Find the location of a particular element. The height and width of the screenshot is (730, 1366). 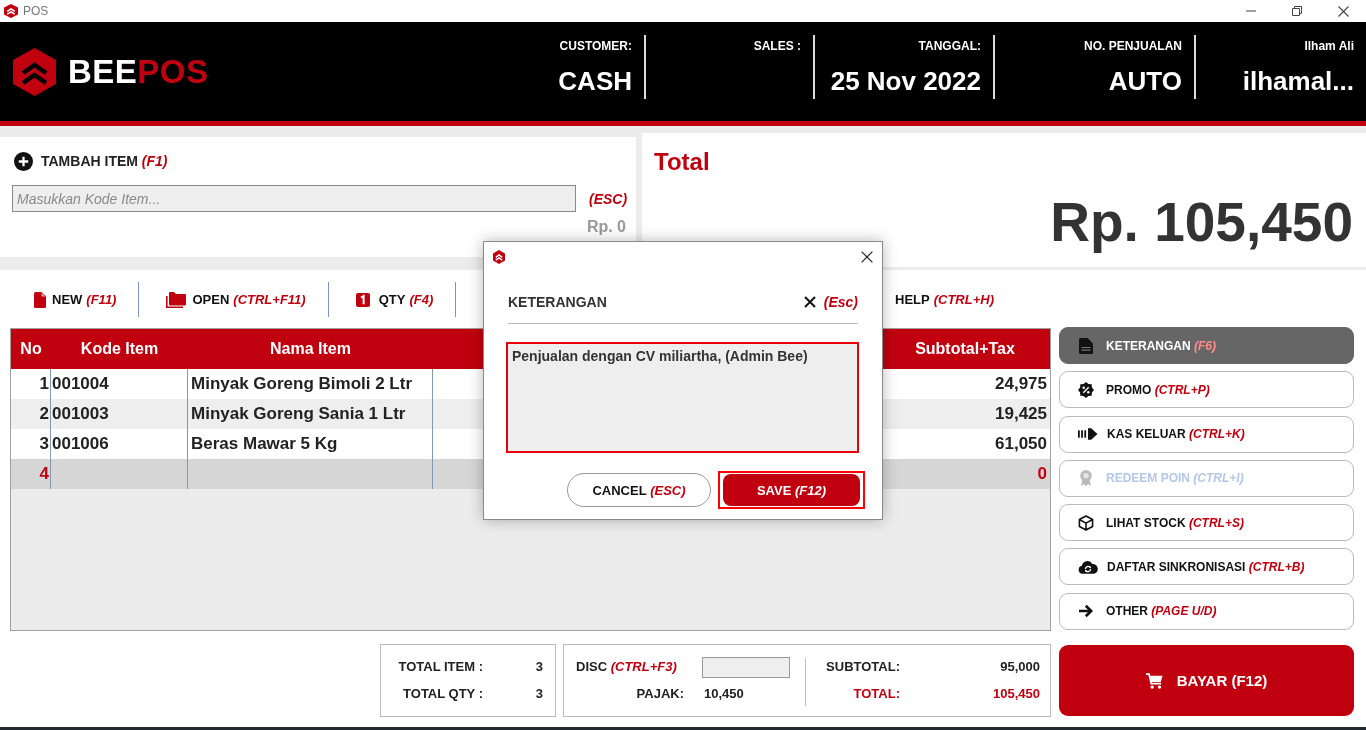

header-value: AUTO is located at coordinates (1145, 81).